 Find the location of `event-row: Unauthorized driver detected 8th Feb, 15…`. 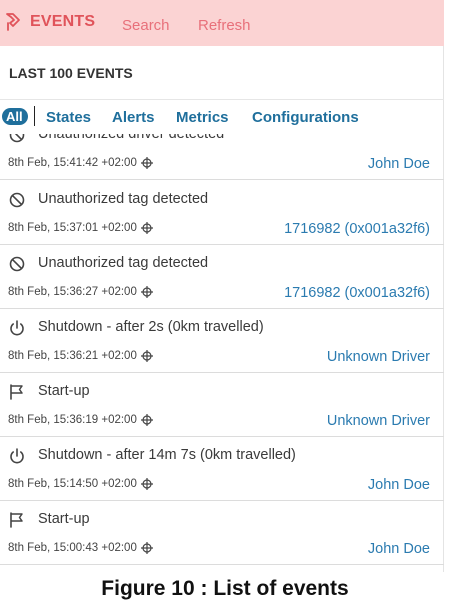

event-row: Unauthorized driver detected 8th Feb, 15… is located at coordinates (222, 157).